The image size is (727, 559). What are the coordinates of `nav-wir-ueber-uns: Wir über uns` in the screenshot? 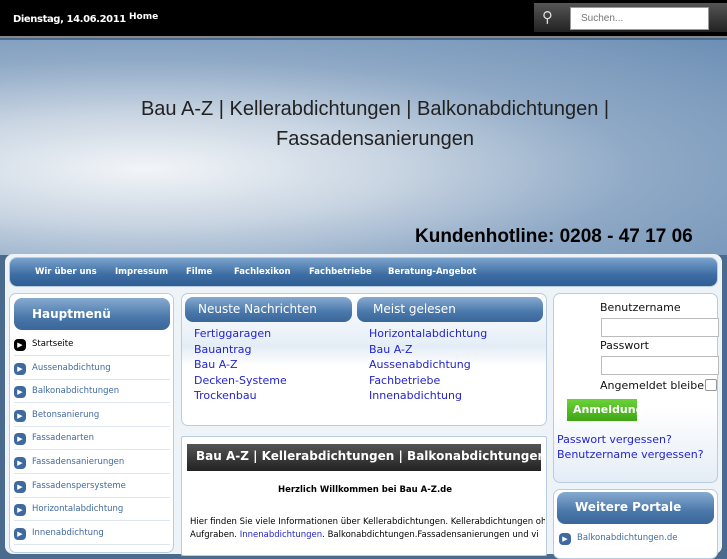 It's located at (66, 272).